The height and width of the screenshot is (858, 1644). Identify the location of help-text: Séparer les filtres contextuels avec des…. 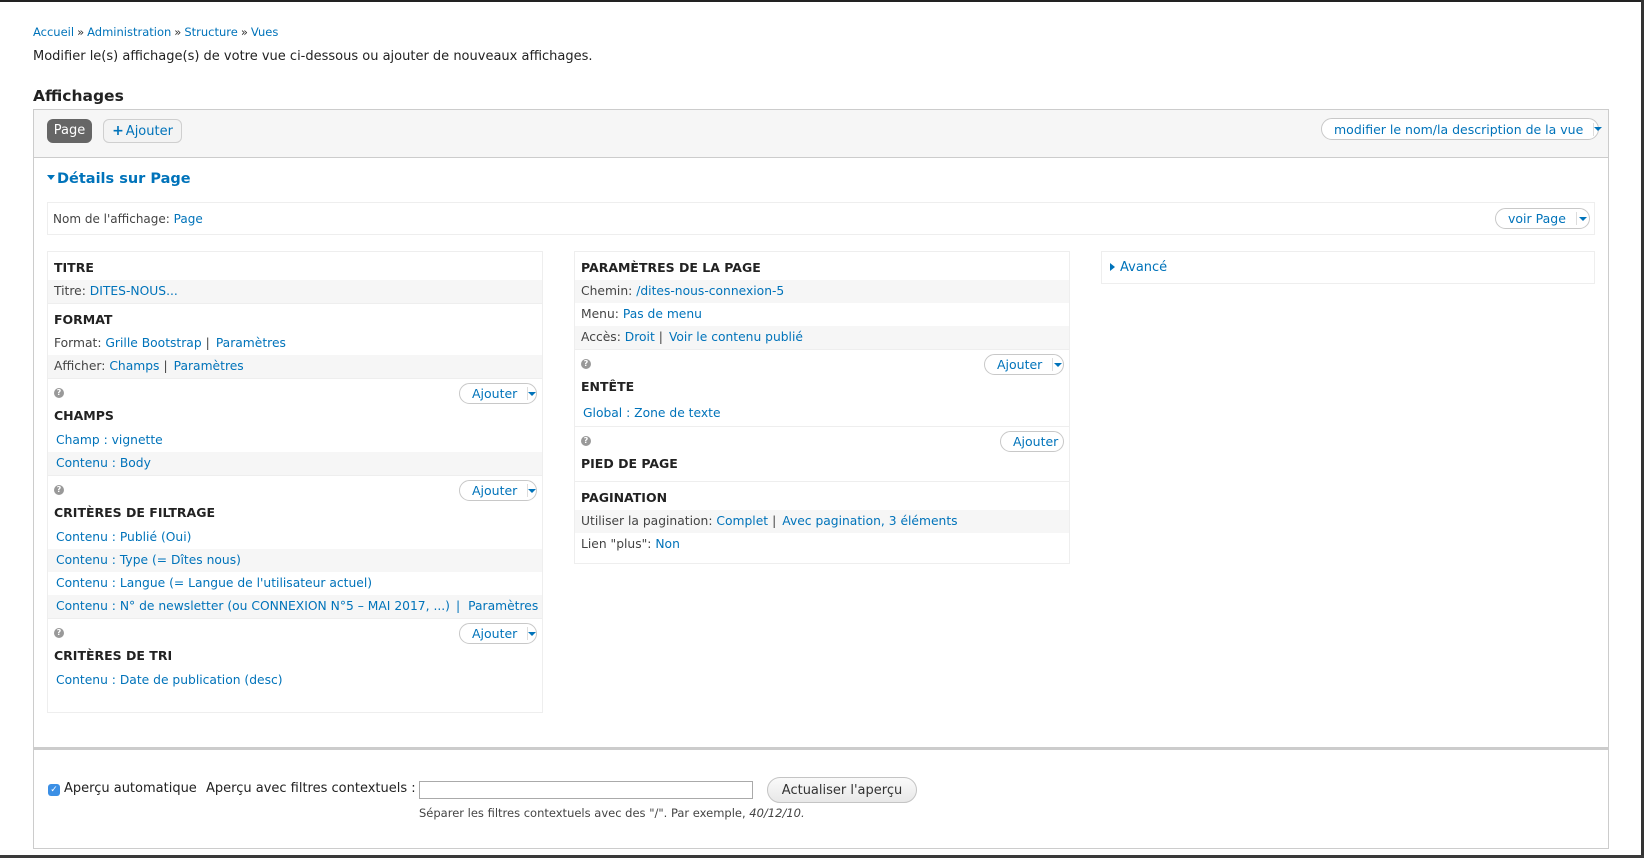
(582, 813).